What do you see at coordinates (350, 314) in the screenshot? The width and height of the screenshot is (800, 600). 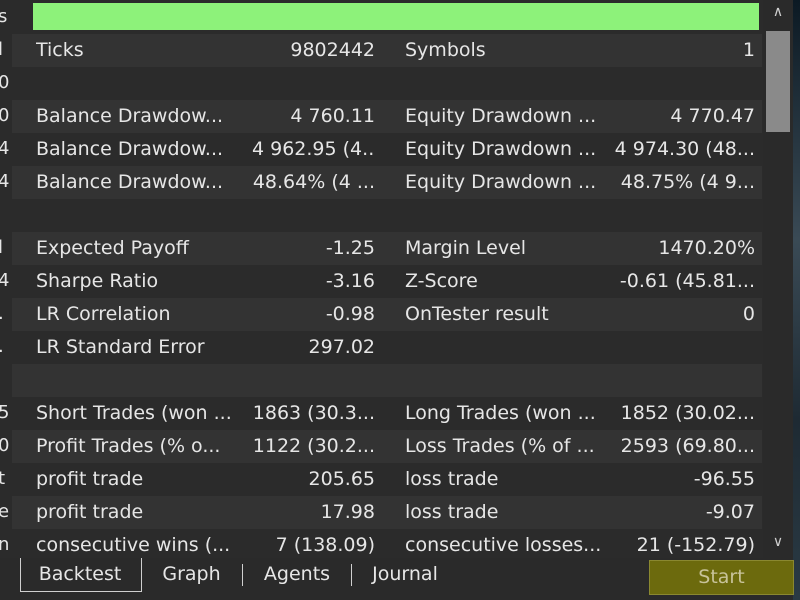 I see `metric-value: -0.98` at bounding box center [350, 314].